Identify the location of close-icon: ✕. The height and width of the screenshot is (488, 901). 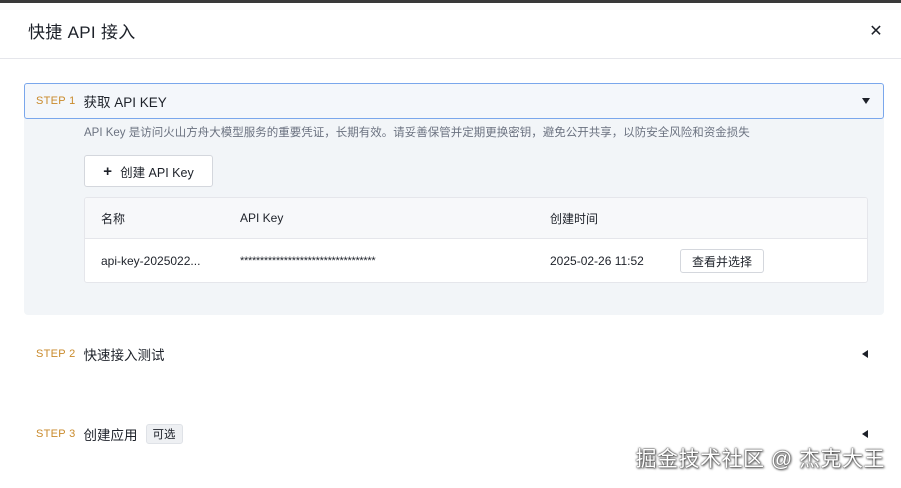
(876, 32).